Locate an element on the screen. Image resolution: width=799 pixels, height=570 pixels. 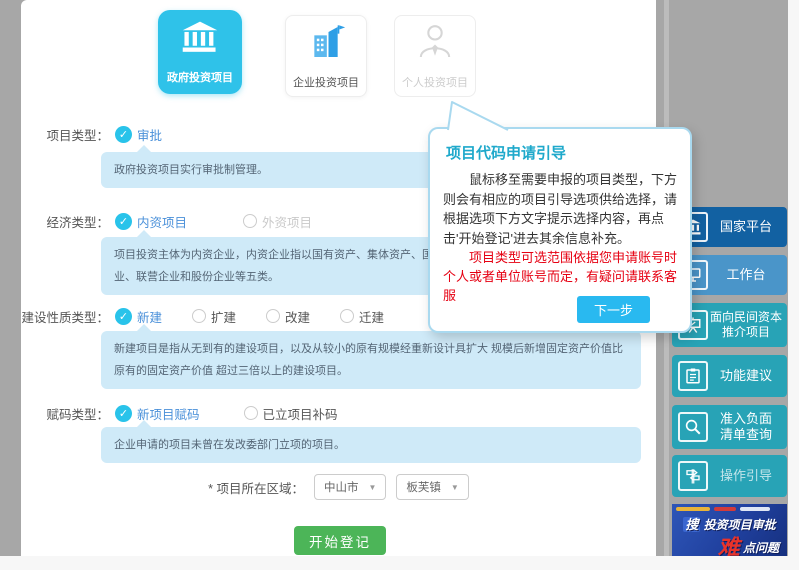
bank-icon is located at coordinates (200, 40).